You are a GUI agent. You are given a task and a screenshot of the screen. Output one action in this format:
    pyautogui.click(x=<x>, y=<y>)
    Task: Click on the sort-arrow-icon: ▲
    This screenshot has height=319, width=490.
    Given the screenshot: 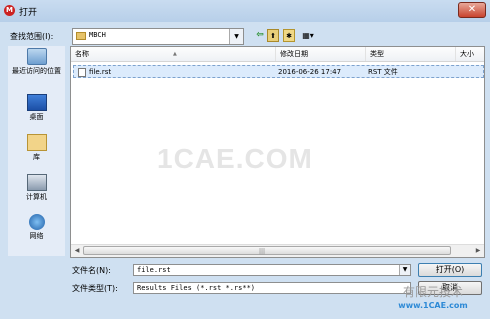 What is the action you would take?
    pyautogui.click(x=175, y=54)
    